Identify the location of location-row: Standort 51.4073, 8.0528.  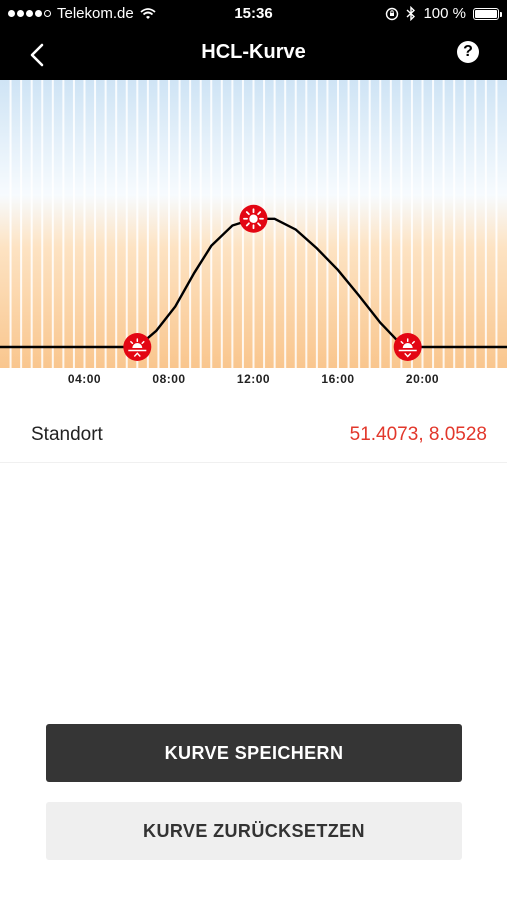
(253, 435).